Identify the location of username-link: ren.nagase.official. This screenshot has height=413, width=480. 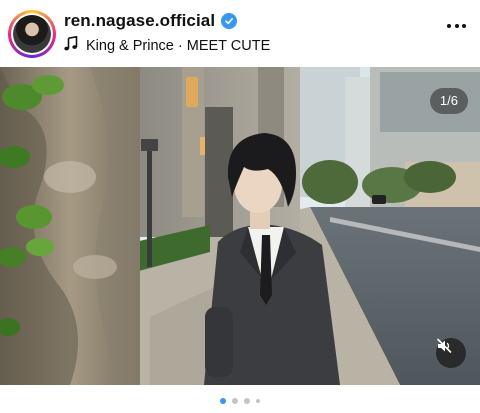
(139, 21).